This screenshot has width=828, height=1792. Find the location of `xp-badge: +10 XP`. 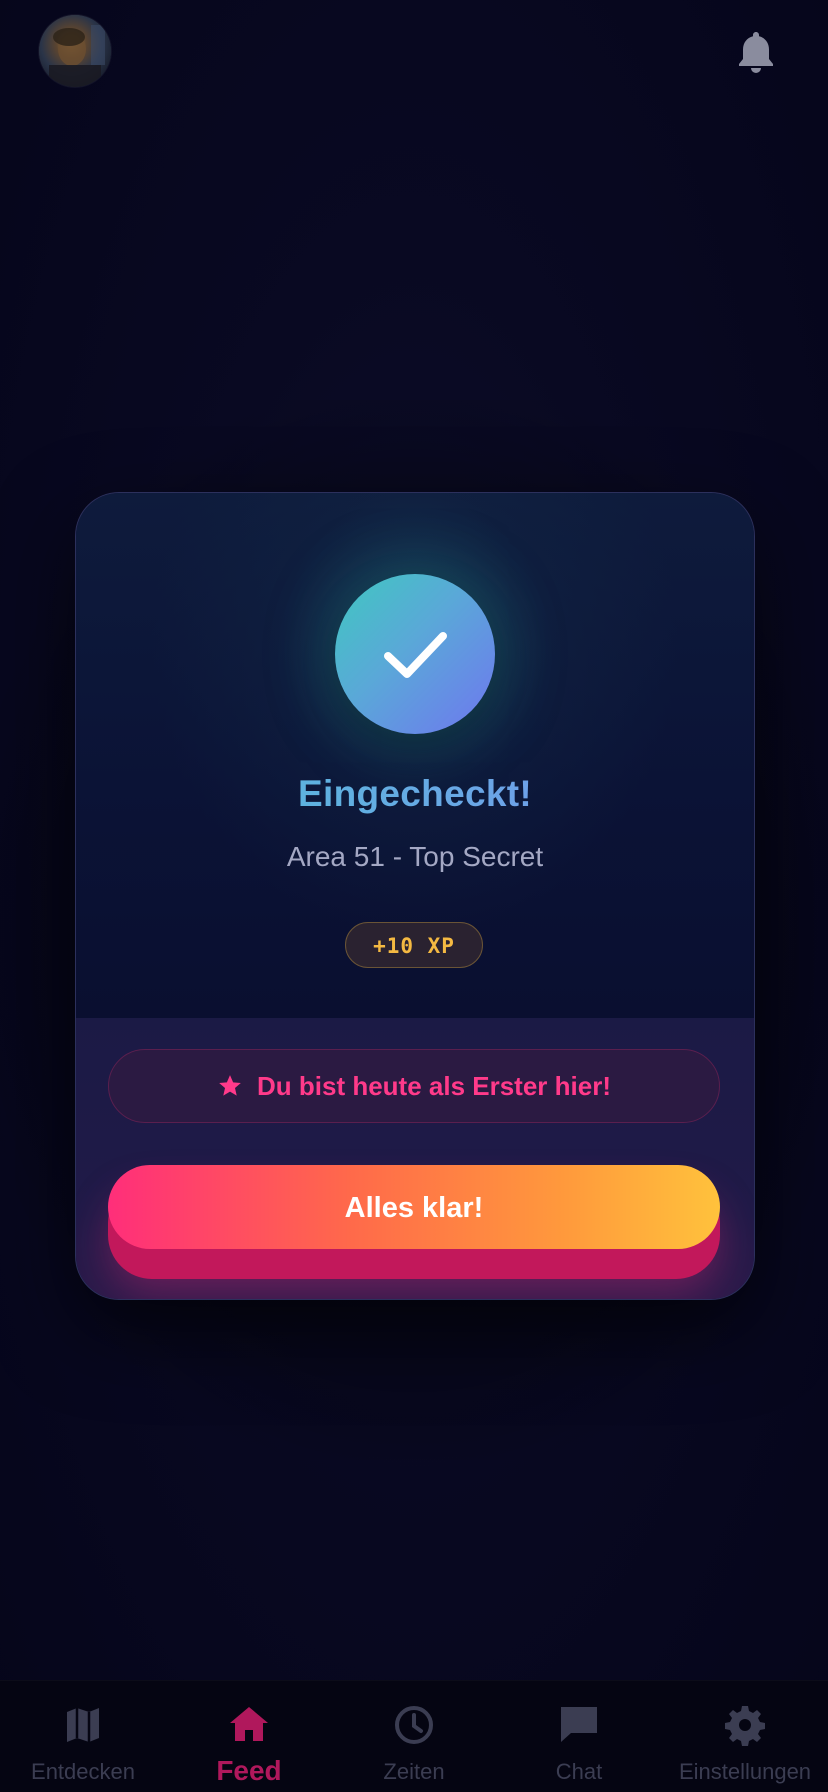

xp-badge: +10 XP is located at coordinates (414, 945).